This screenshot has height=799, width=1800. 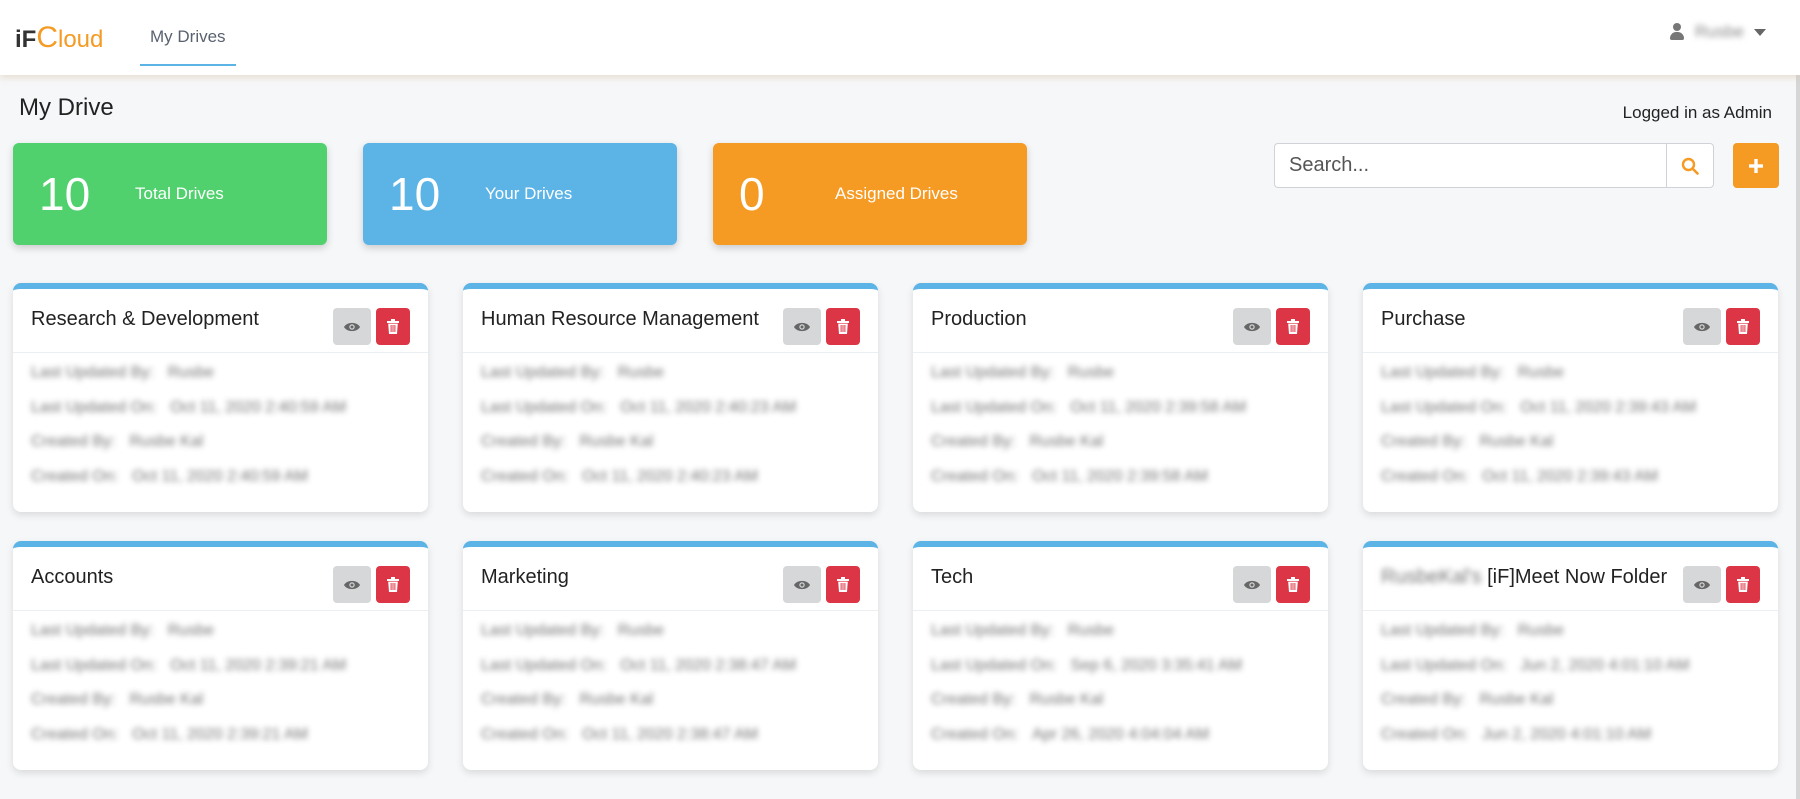 What do you see at coordinates (229, 477) in the screenshot?
I see `meta-created-on: Created On: Oct 11, 2020 2:40:59 AM` at bounding box center [229, 477].